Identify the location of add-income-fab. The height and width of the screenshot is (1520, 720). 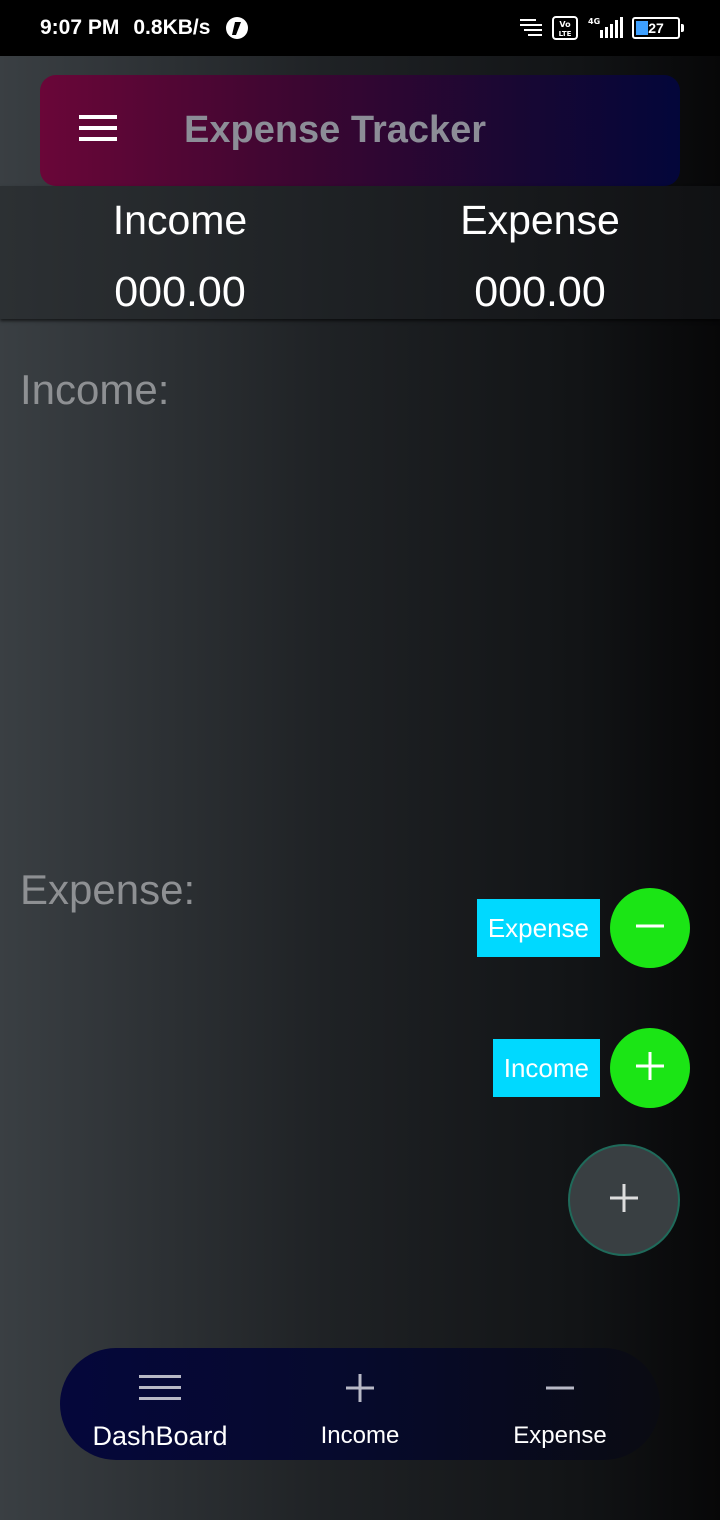
(650, 1068).